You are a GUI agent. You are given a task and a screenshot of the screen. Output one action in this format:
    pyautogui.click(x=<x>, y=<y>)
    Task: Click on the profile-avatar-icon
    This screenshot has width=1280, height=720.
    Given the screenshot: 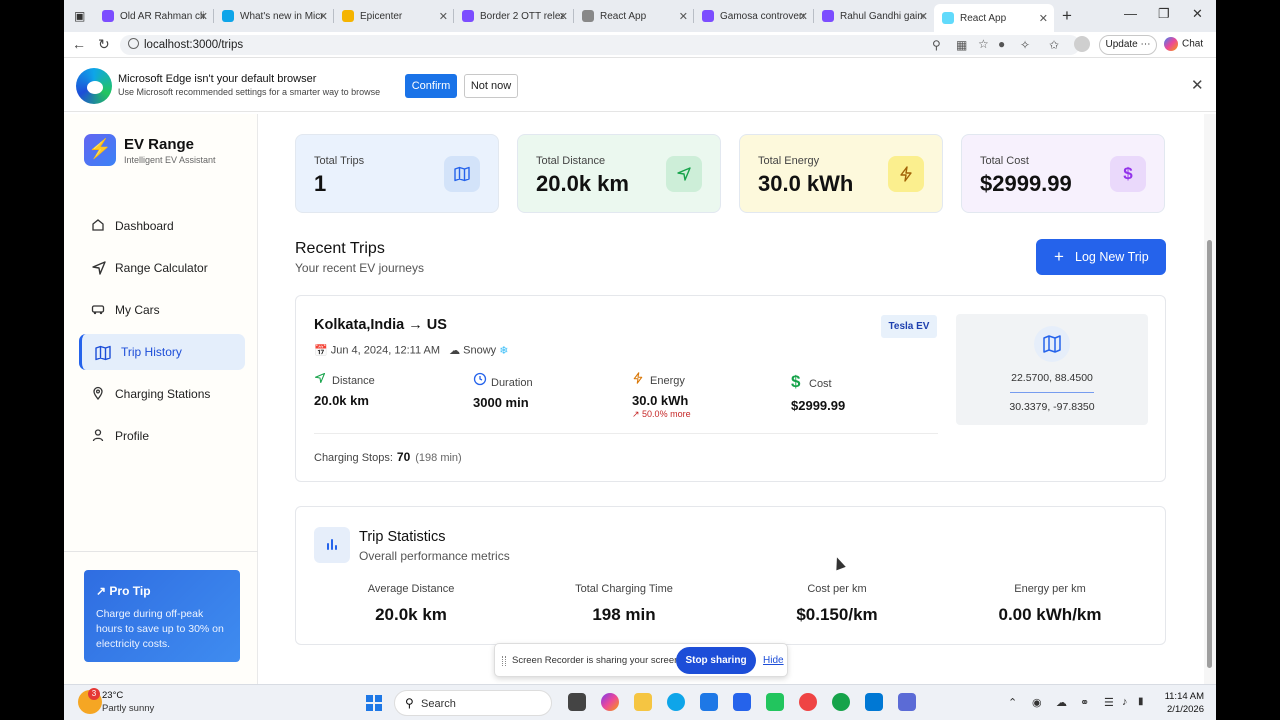 What is the action you would take?
    pyautogui.click(x=1082, y=44)
    